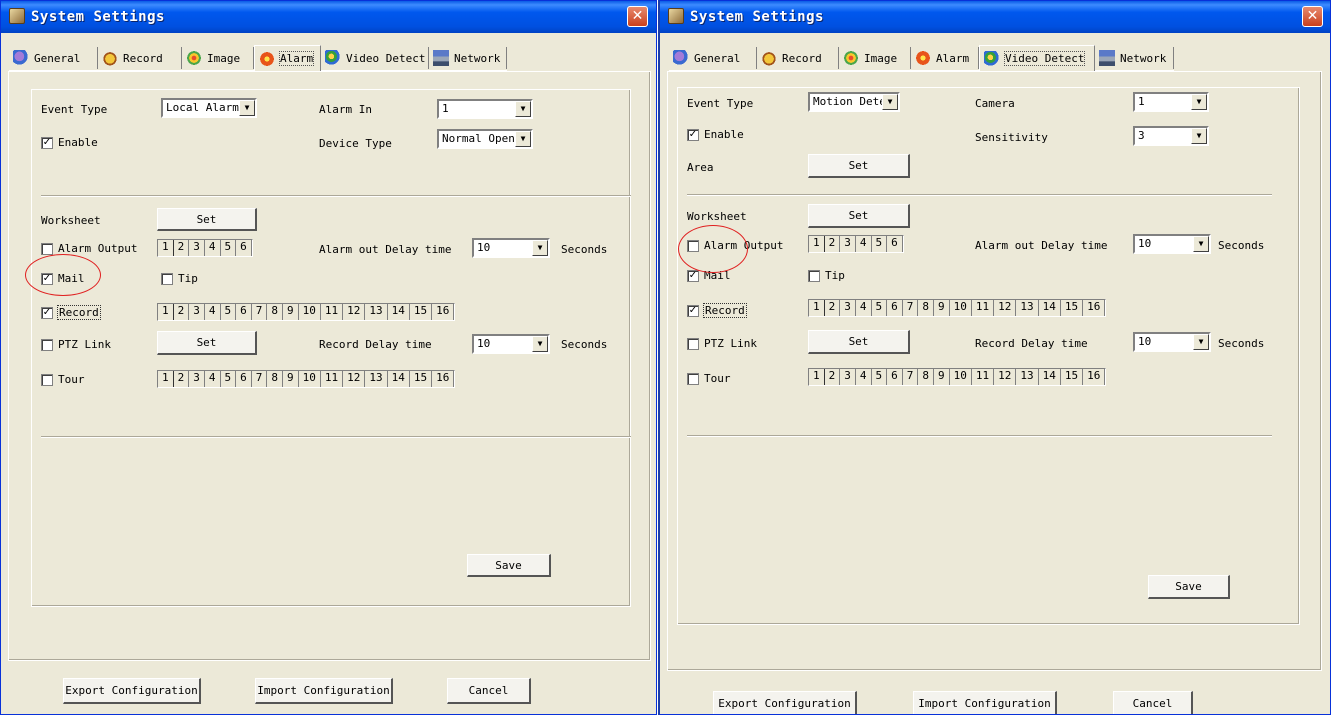 The height and width of the screenshot is (715, 1331). What do you see at coordinates (709, 378) in the screenshot?
I see `tour-checkbox: Tour` at bounding box center [709, 378].